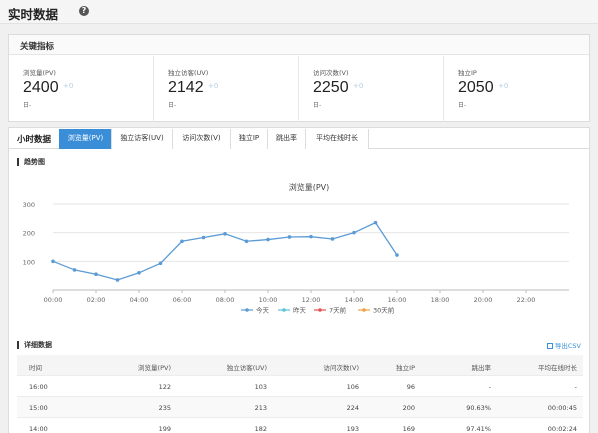  I want to click on legend-label: 30天前, so click(384, 310).